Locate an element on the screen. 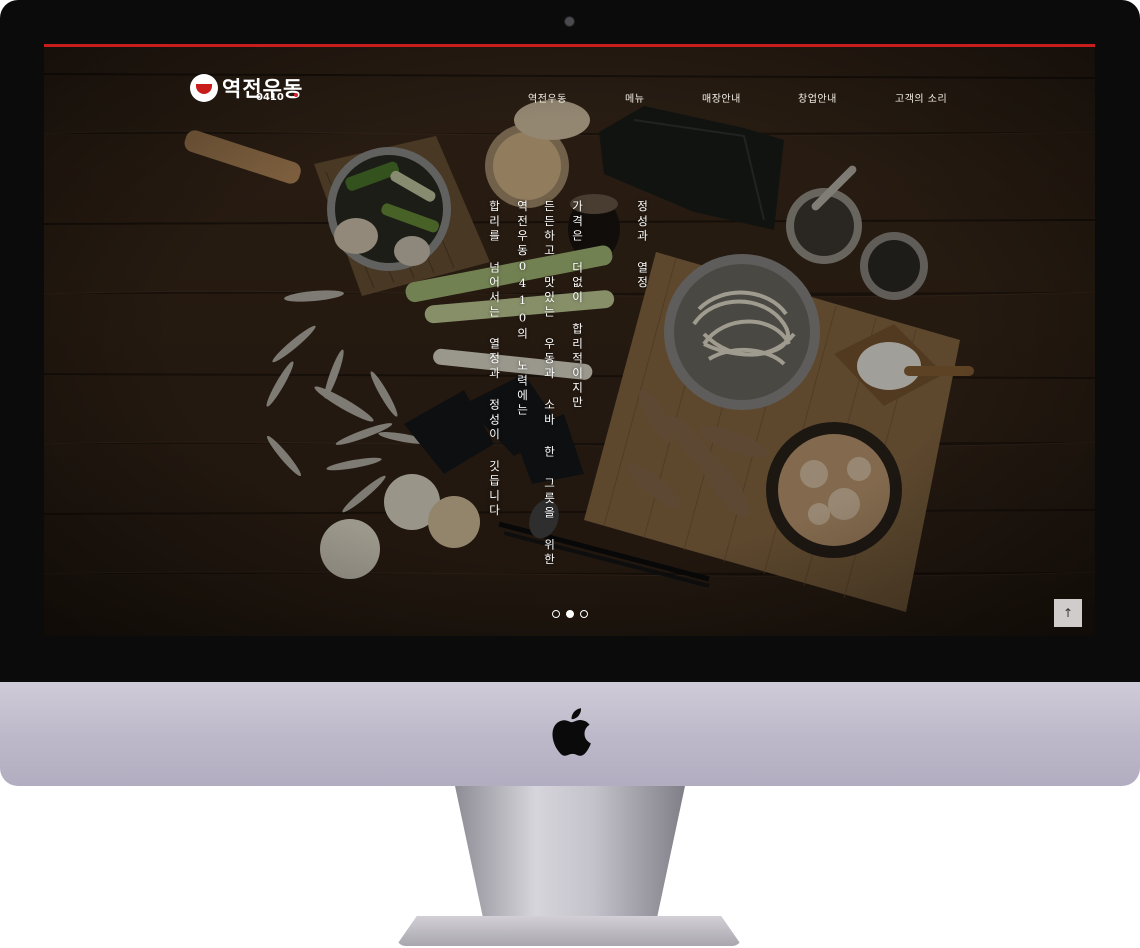  nav-item-menu: 메뉴 is located at coordinates (634, 97).